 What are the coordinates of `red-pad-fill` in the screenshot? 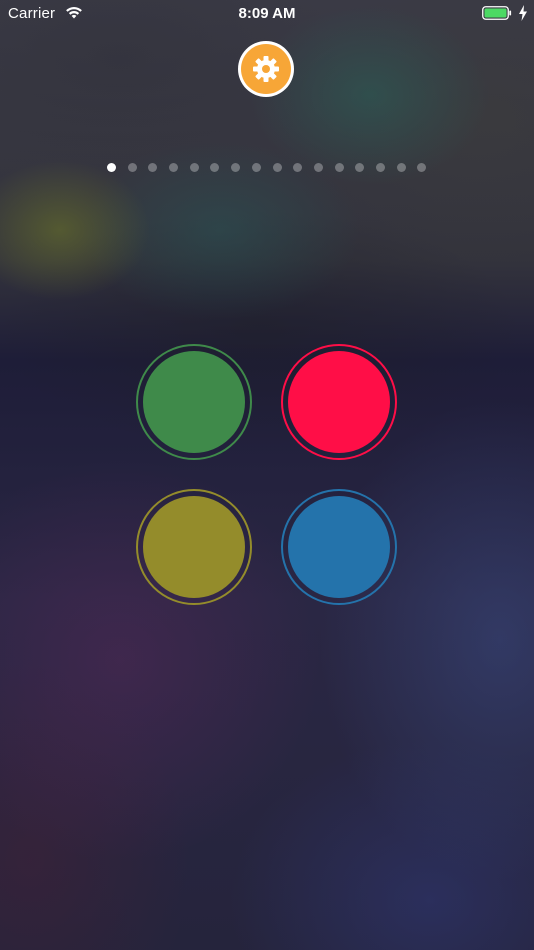 It's located at (339, 402).